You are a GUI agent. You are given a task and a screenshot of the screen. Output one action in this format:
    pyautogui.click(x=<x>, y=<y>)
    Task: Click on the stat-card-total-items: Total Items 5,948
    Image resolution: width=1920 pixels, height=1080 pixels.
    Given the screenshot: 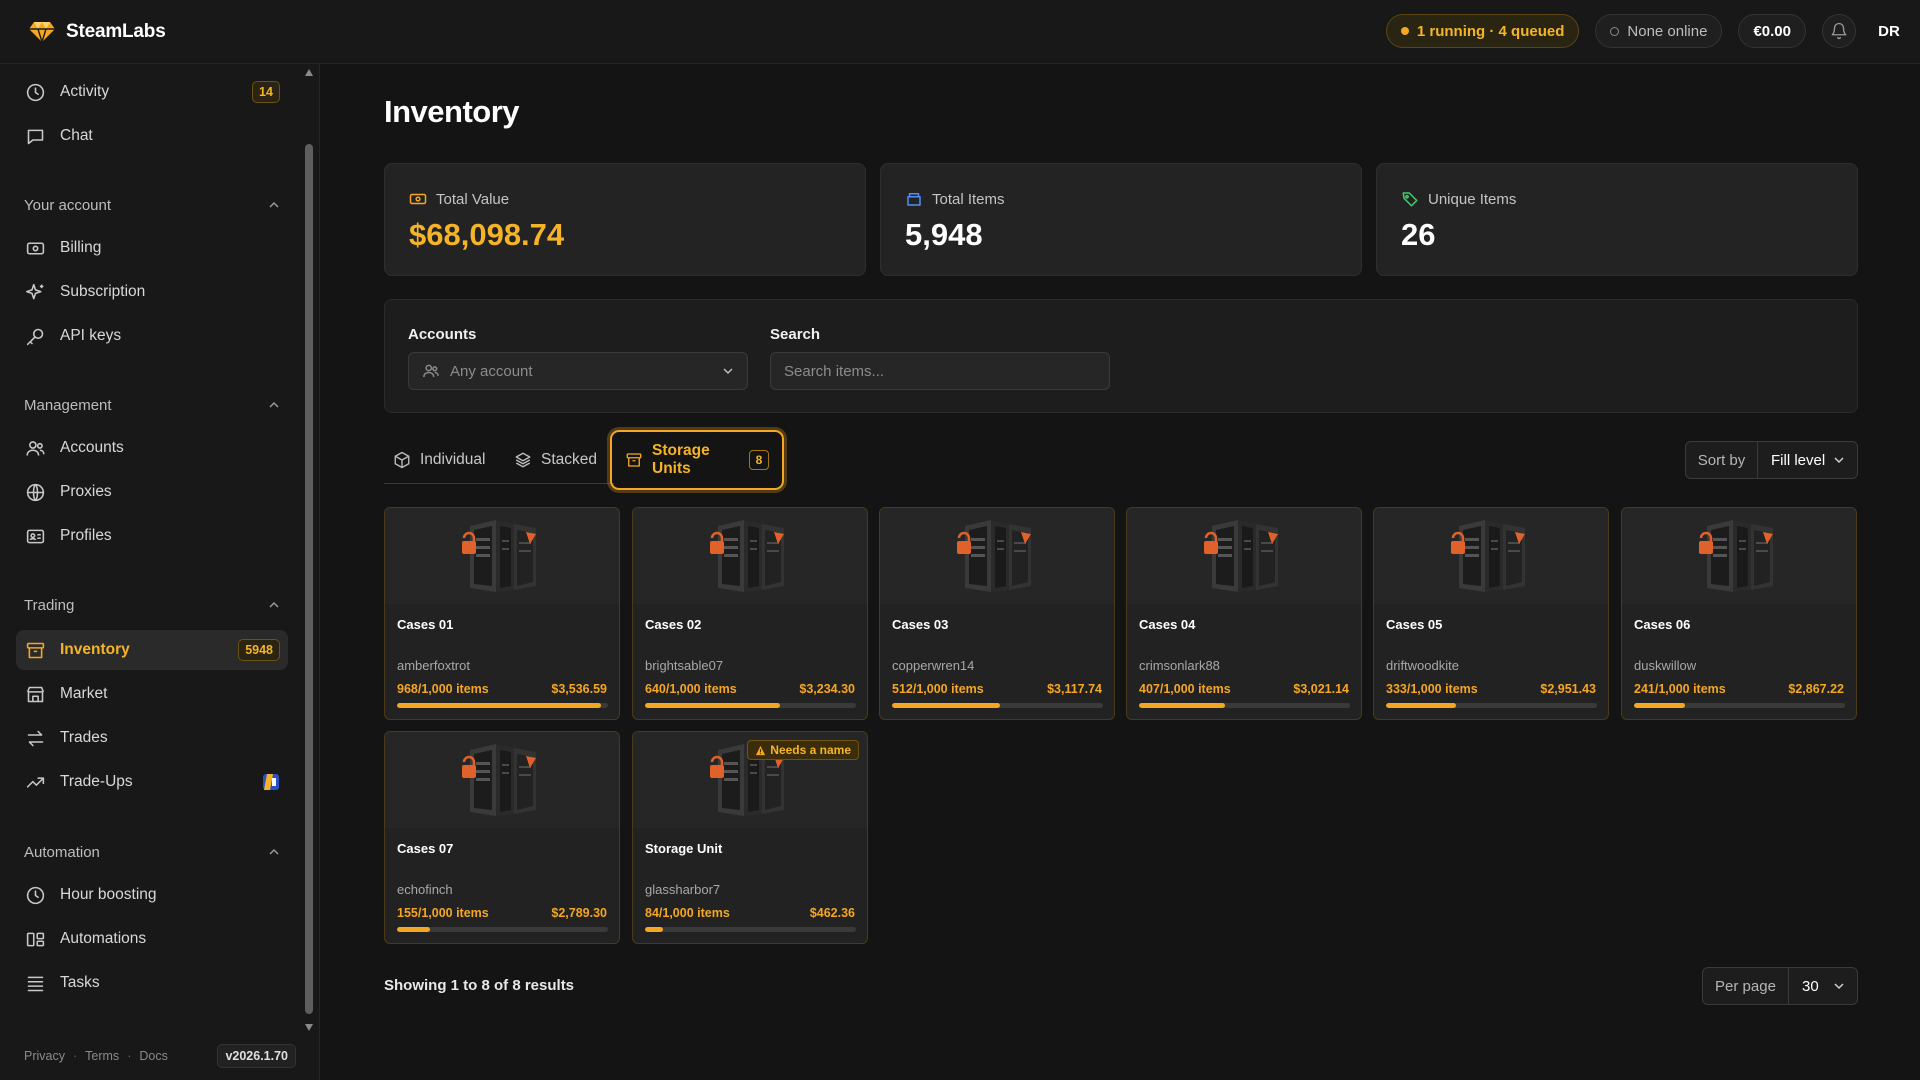 What is the action you would take?
    pyautogui.click(x=1121, y=219)
    